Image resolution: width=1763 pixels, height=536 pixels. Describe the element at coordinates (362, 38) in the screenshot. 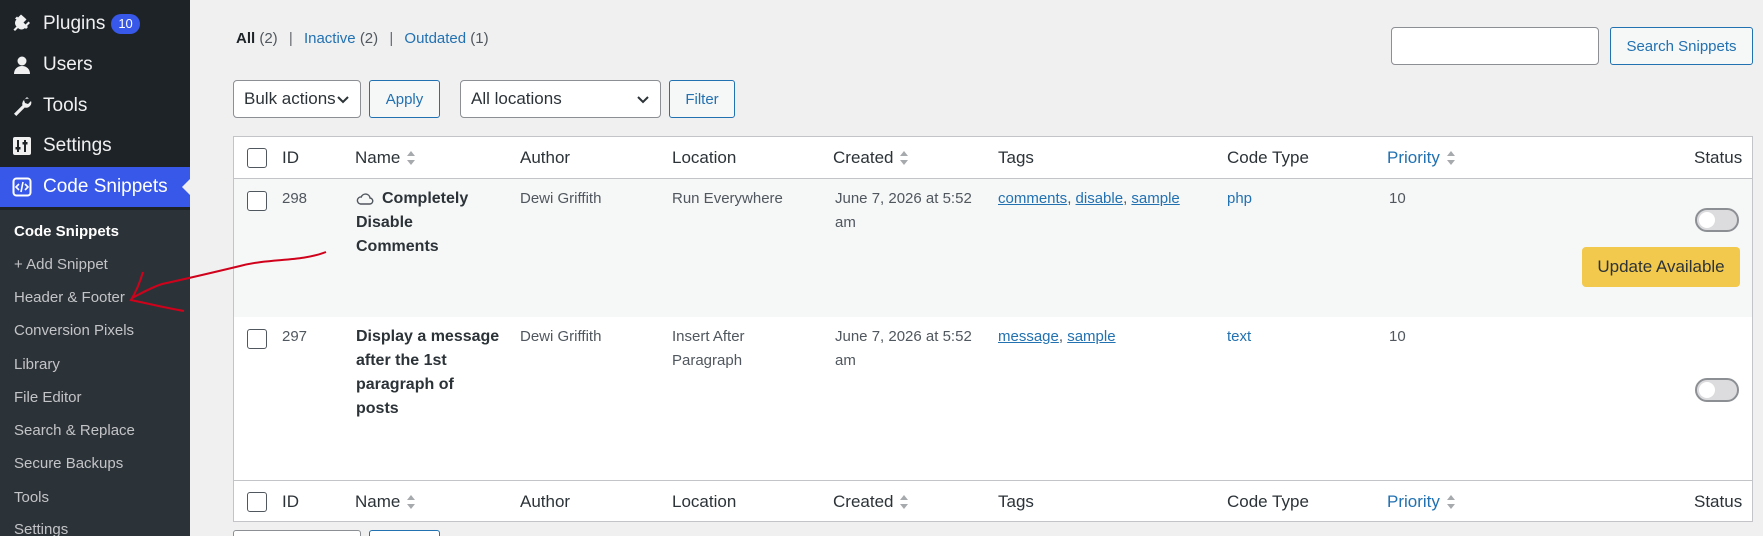

I see `status-filter-links: All (2) | Inactive (2) | Outdated (1)` at that location.